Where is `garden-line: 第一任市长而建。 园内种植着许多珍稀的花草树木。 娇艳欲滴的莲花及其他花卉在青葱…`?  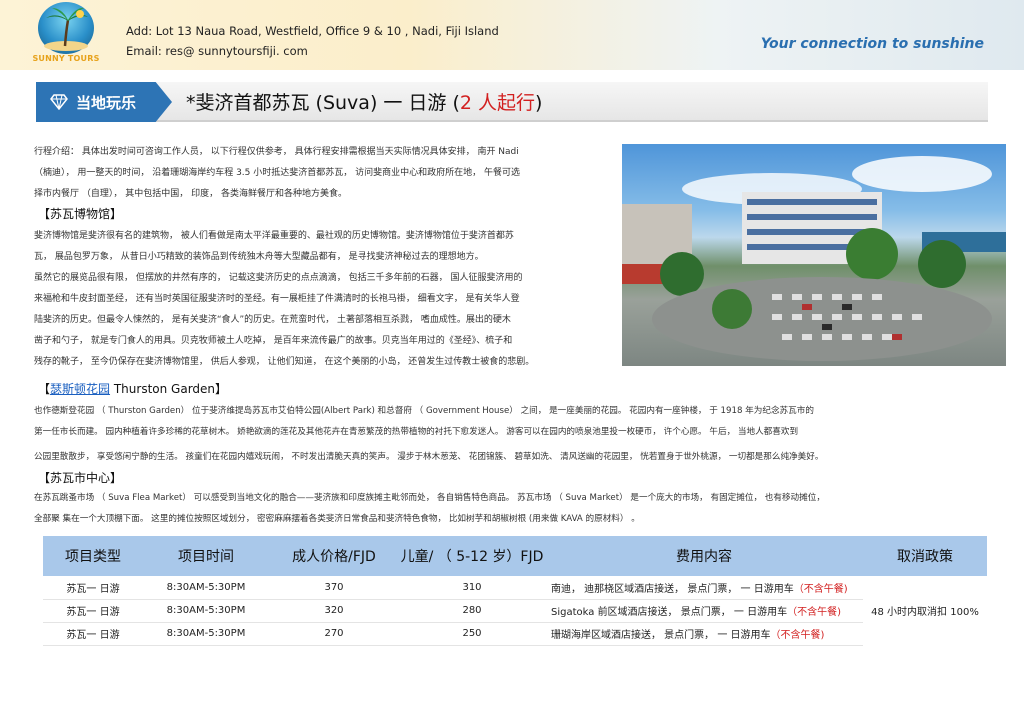
garden-line: 第一任市长而建。 园内种植着许多珍稀的花草树木。 娇艳欲滴的莲花及其他花卉在青葱… is located at coordinates (416, 432).